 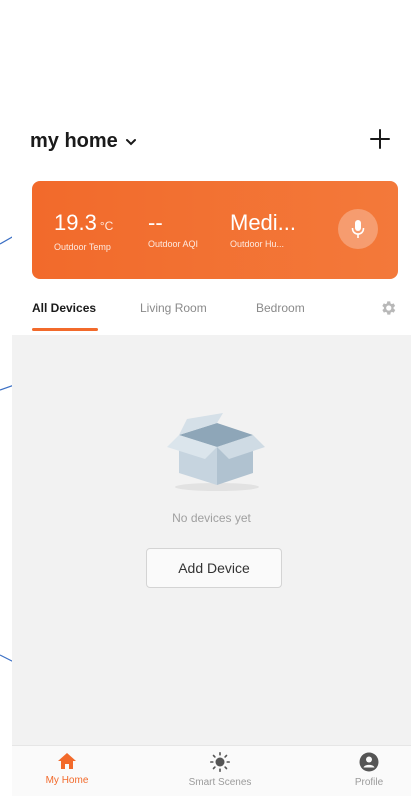 I want to click on active-tab-indicator, so click(x=65, y=329).